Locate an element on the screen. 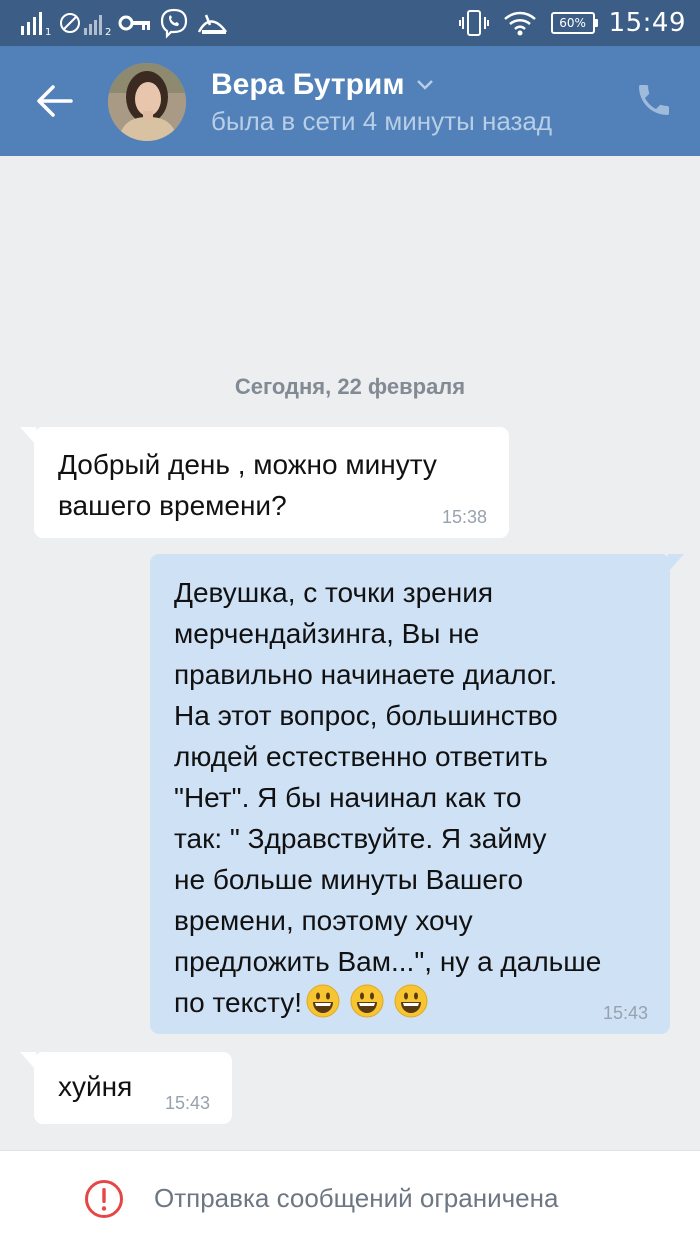 Image resolution: width=700 pixels, height=1245 pixels. battery-icon: 60% is located at coordinates (574, 23).